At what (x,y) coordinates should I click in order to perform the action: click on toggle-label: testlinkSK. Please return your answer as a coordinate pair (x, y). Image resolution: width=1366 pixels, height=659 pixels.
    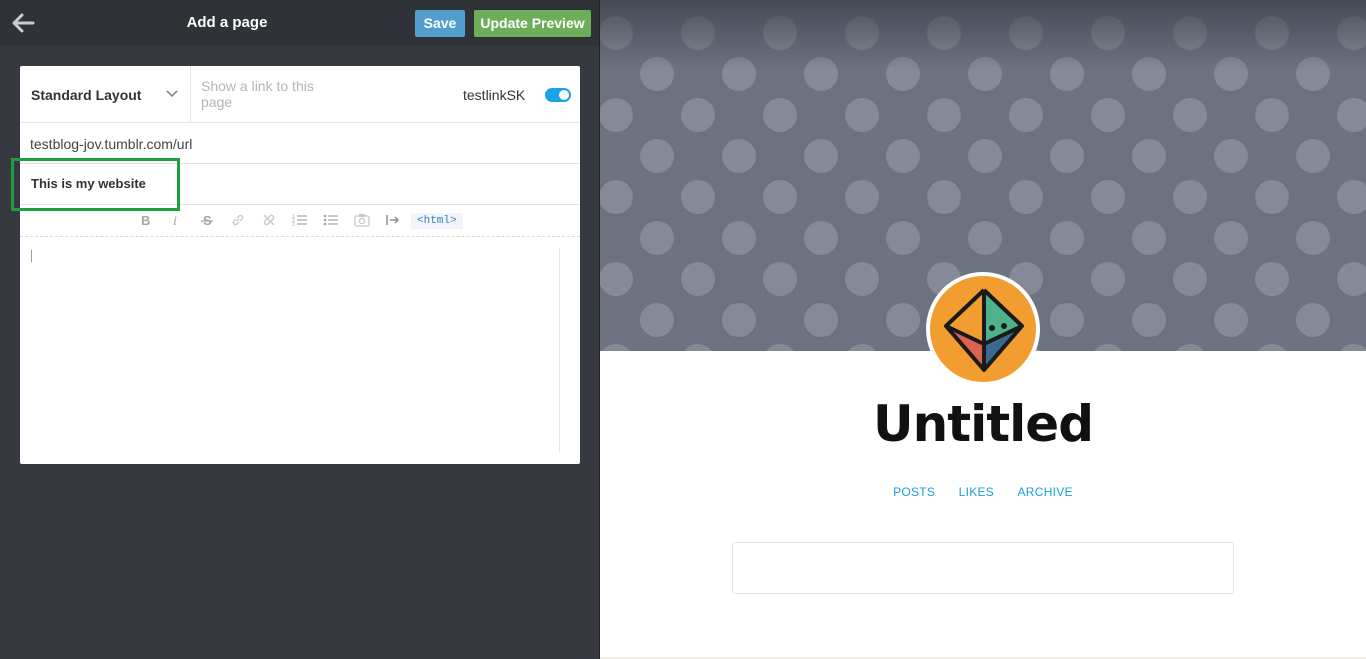
    Looking at the image, I should click on (494, 95).